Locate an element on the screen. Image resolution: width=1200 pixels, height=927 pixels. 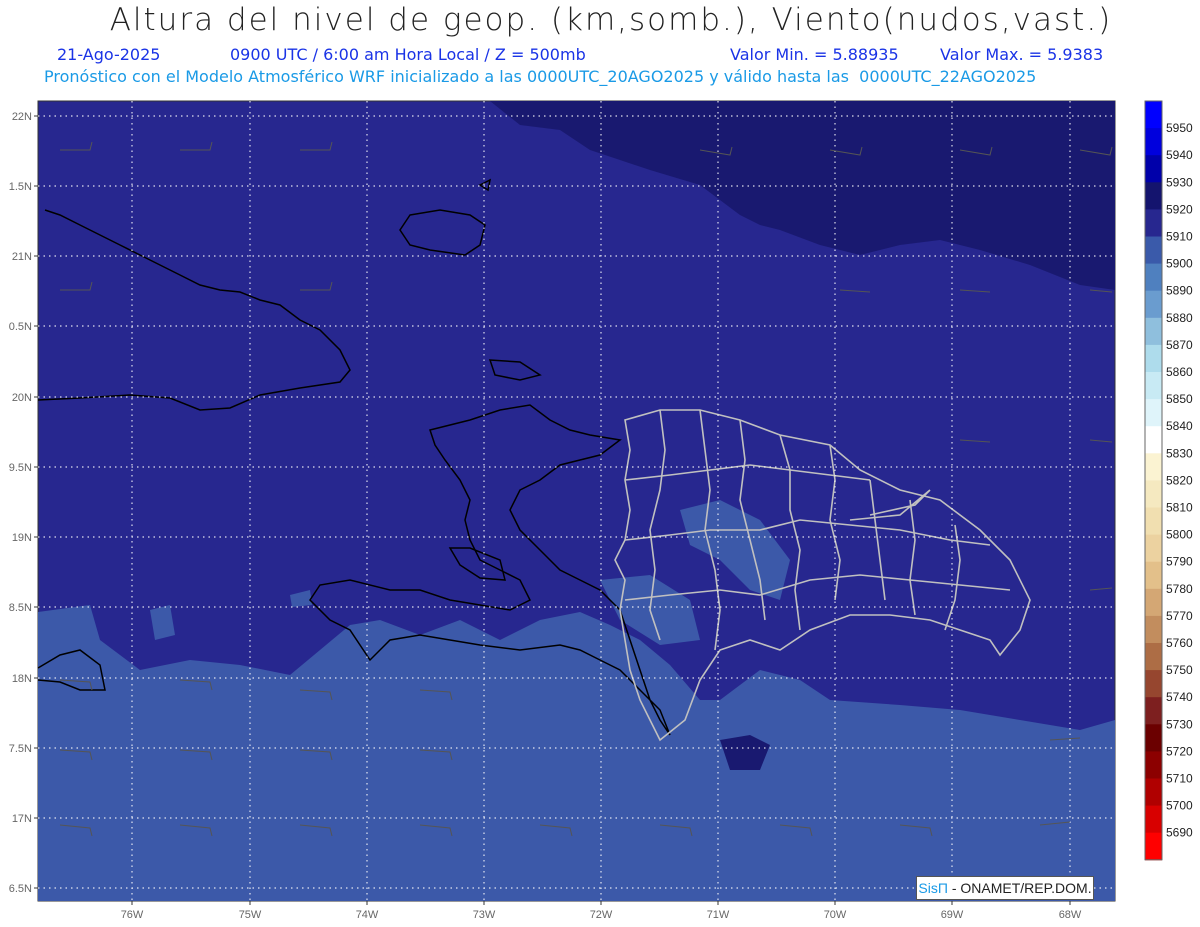
lon-label: 68W is located at coordinates (1070, 915).